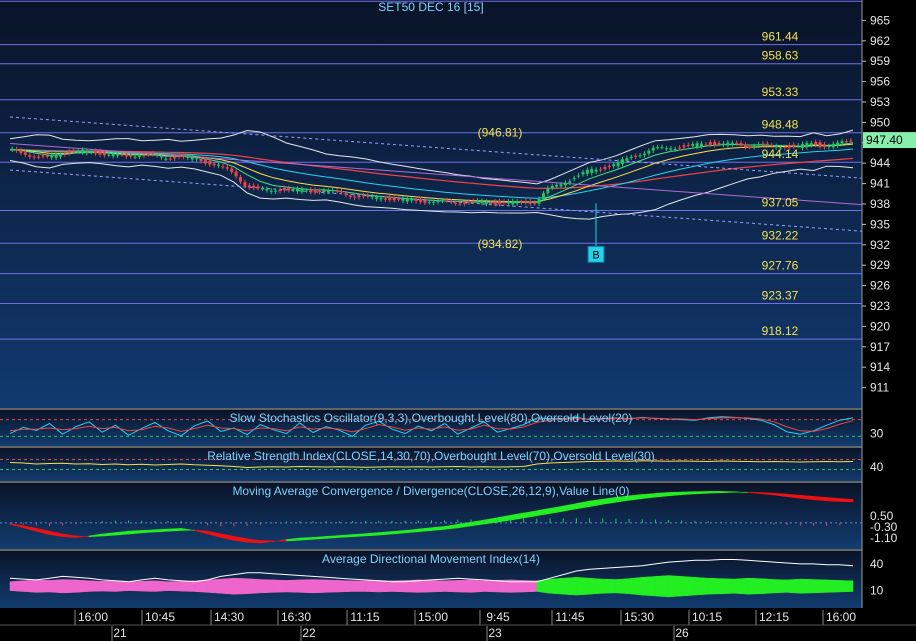  What do you see at coordinates (93, 617) in the screenshot?
I see `time-label: 16:00` at bounding box center [93, 617].